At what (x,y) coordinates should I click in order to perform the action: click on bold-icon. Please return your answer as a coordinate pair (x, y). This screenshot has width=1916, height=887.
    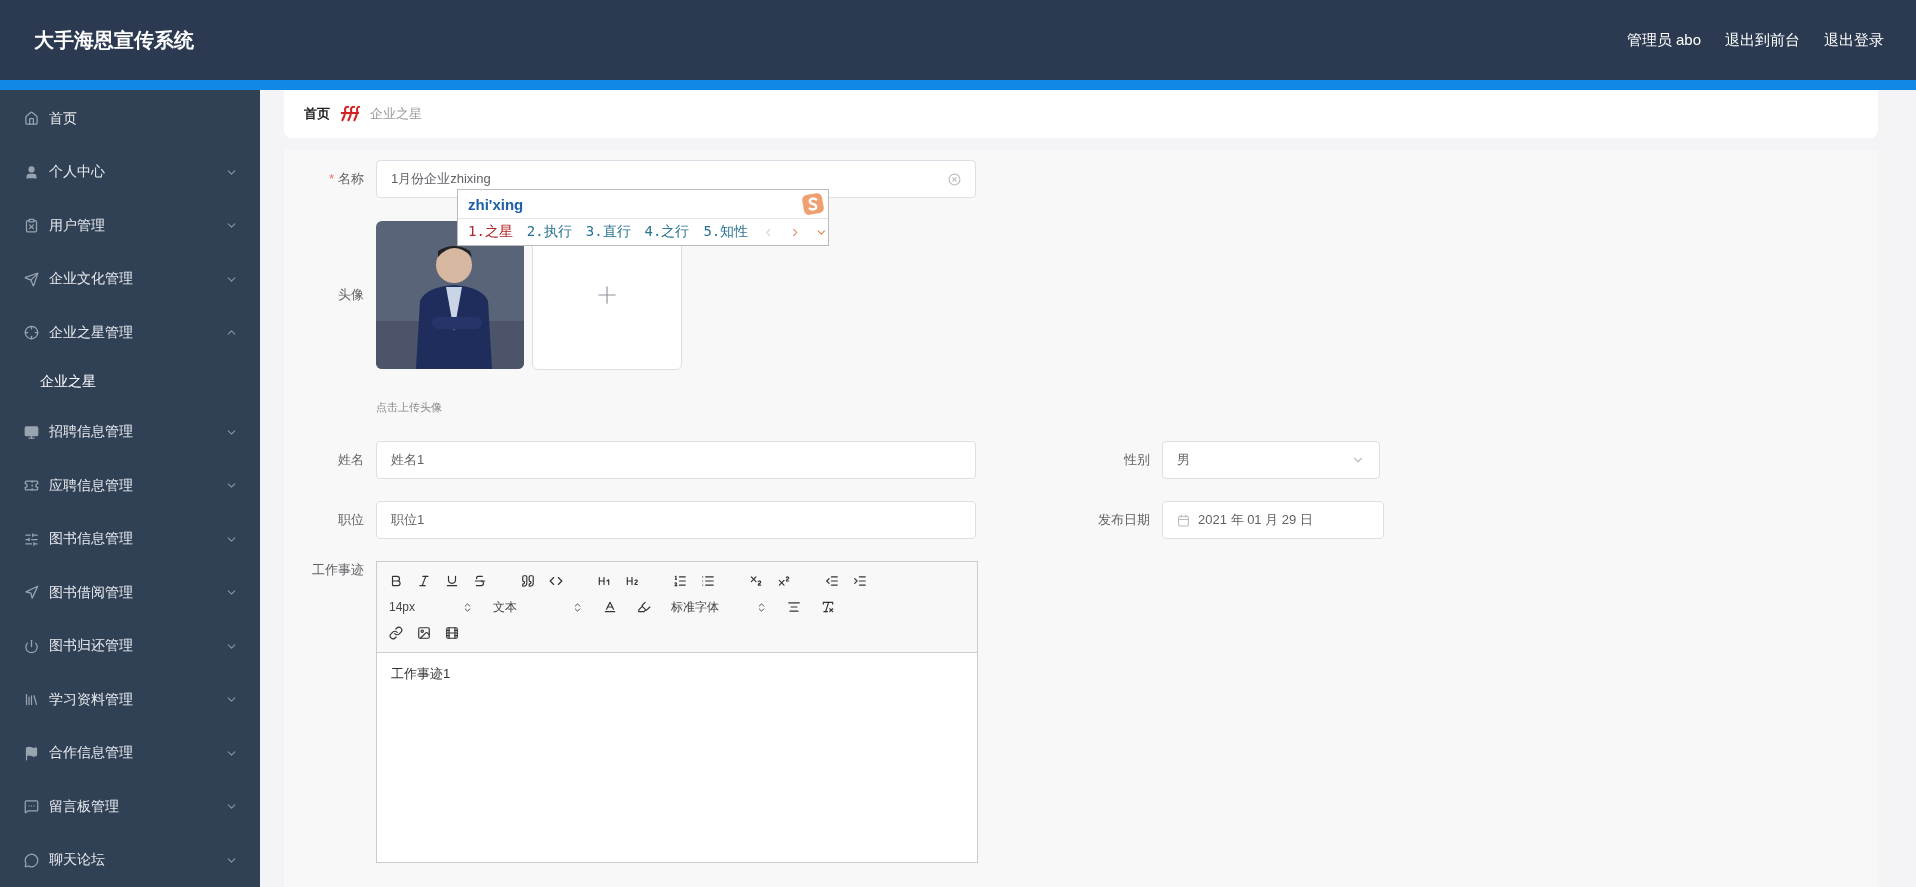
    Looking at the image, I should click on (396, 581).